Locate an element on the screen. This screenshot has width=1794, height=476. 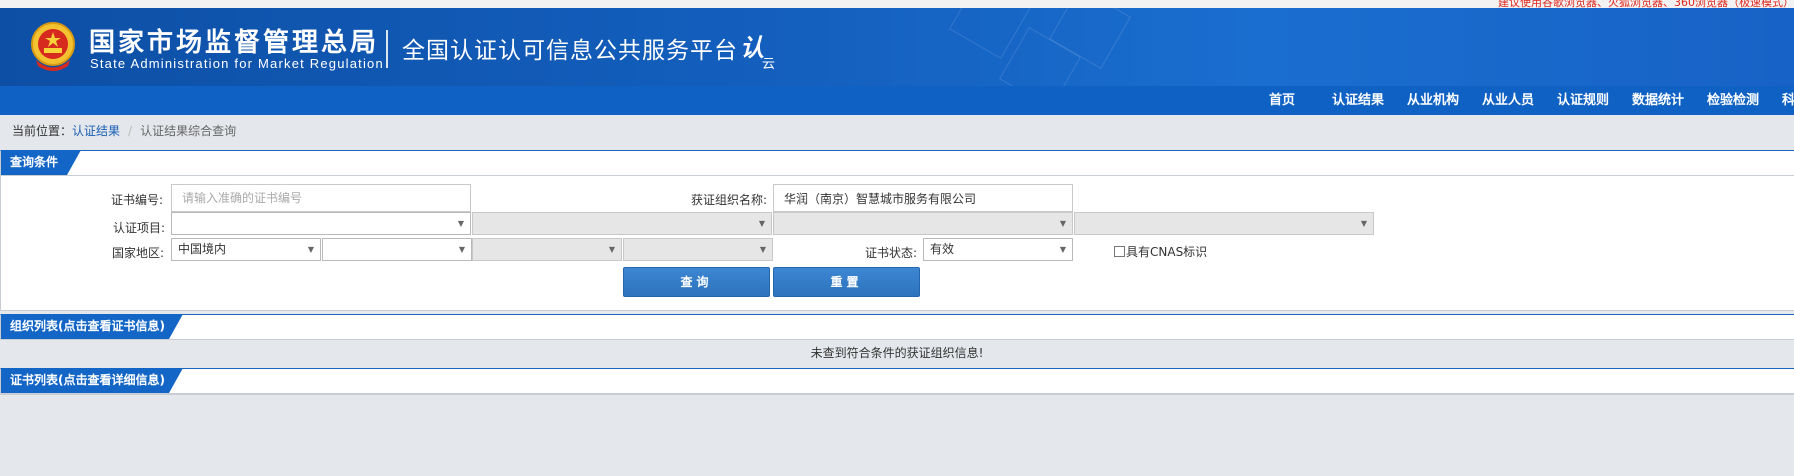
region-select-province: ▼ is located at coordinates (397, 249).